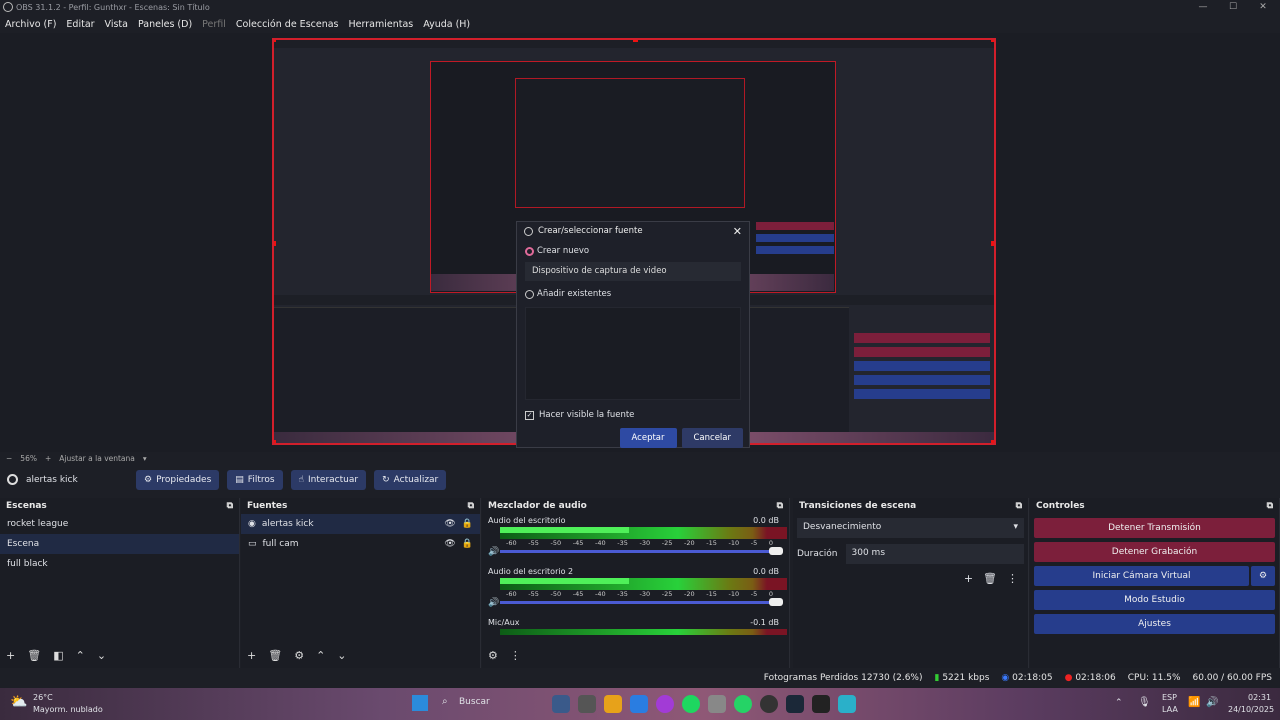 This screenshot has width=1280, height=720. What do you see at coordinates (58, 655) in the screenshot?
I see `filter-icon: ◧` at bounding box center [58, 655].